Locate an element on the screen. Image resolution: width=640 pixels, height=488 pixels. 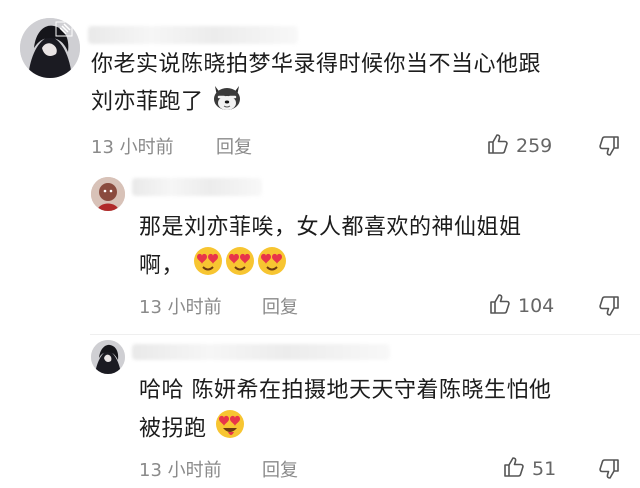
comment-text-line-wrap: 啊， is located at coordinates (379, 266).